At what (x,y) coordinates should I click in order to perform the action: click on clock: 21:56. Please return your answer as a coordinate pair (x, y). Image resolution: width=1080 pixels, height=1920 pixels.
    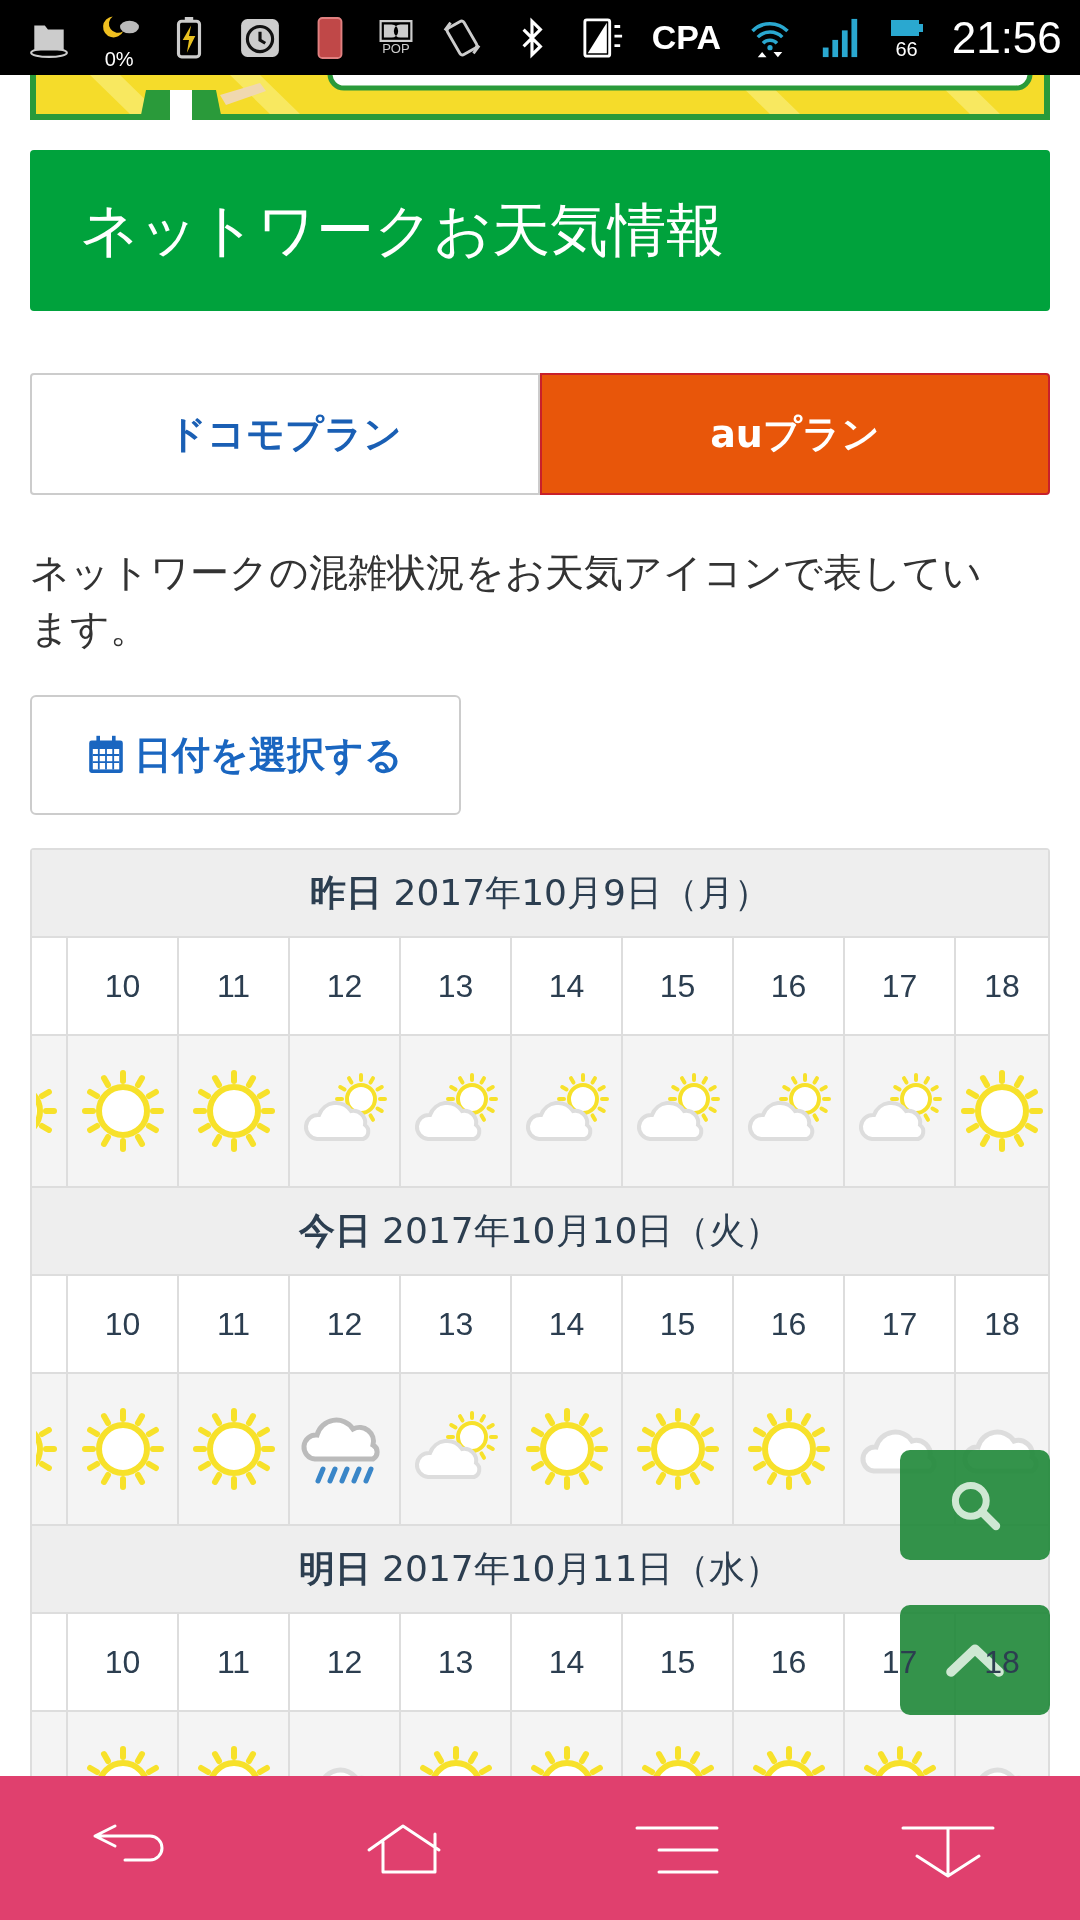
    Looking at the image, I should click on (1006, 37).